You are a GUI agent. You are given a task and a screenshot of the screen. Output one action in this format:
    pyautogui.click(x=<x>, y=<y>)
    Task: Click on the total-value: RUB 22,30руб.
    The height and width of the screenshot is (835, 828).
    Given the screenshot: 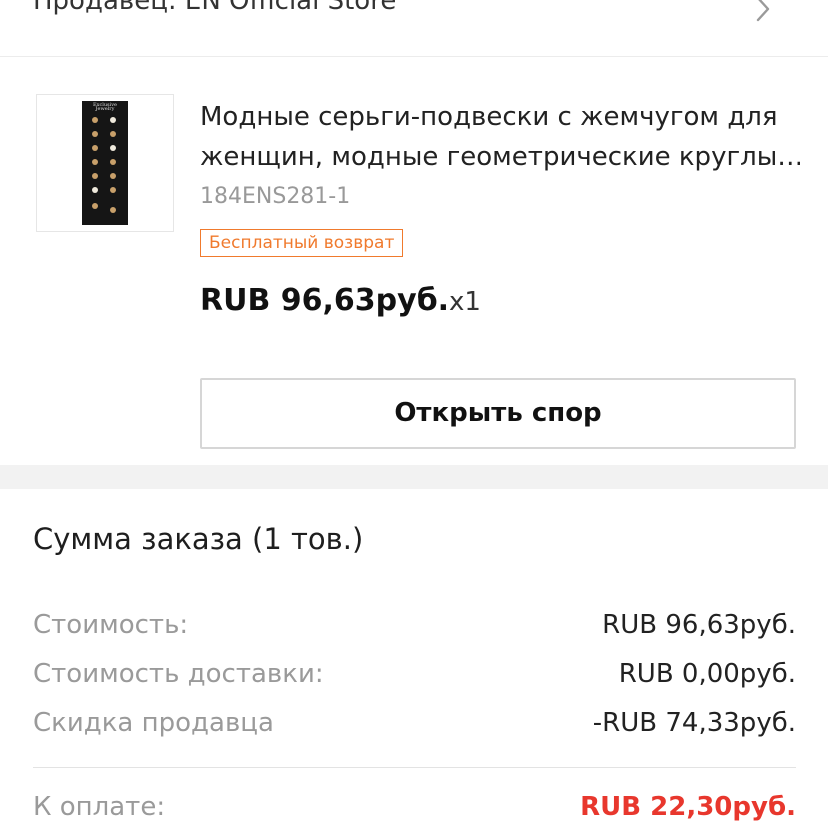 What is the action you would take?
    pyautogui.click(x=688, y=807)
    